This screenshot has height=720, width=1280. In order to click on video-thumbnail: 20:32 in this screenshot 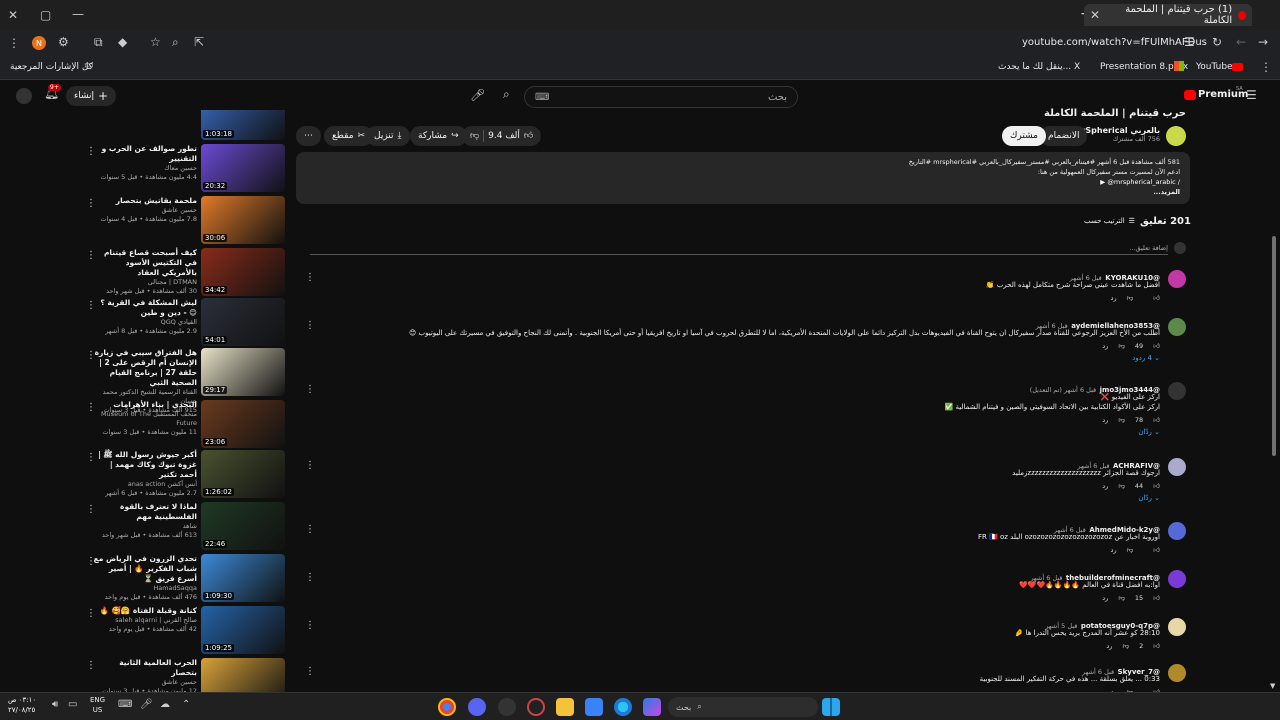, I will do `click(243, 168)`.